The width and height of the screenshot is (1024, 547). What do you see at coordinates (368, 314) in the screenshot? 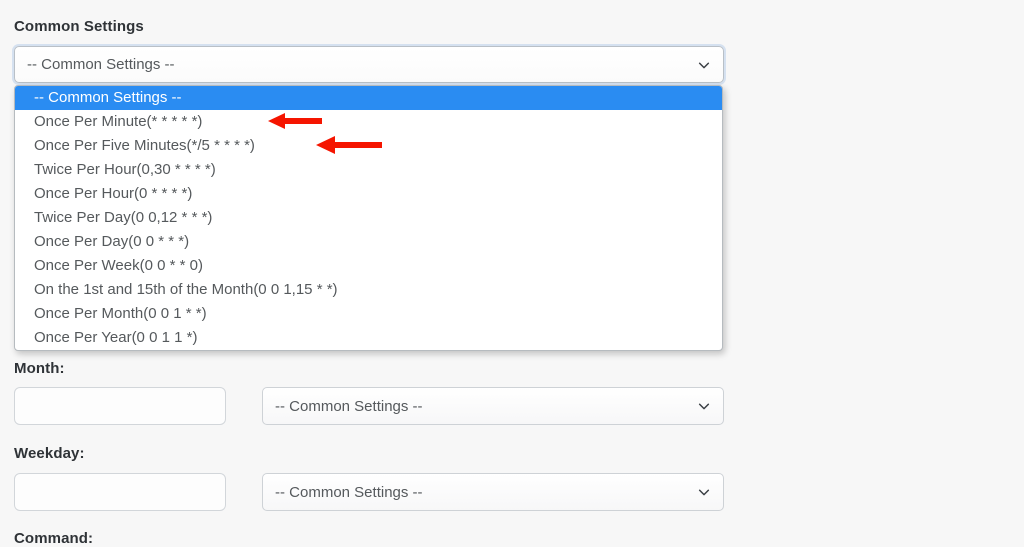
I see `option-once-per-month: Once Per Month(0 0 1 * *)` at bounding box center [368, 314].